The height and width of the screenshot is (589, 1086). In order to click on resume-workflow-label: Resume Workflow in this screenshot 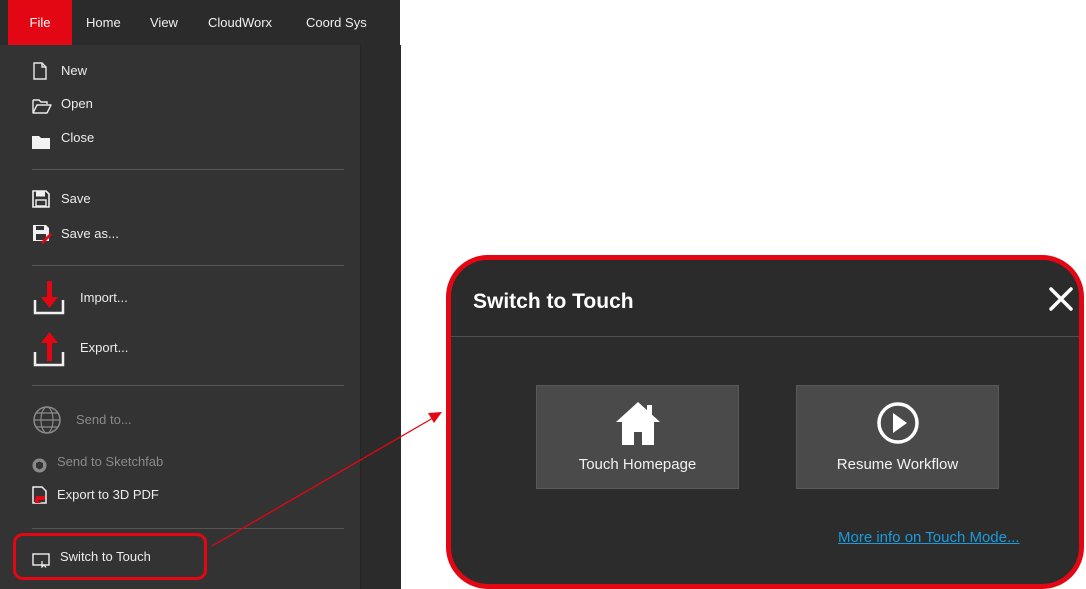, I will do `click(897, 464)`.